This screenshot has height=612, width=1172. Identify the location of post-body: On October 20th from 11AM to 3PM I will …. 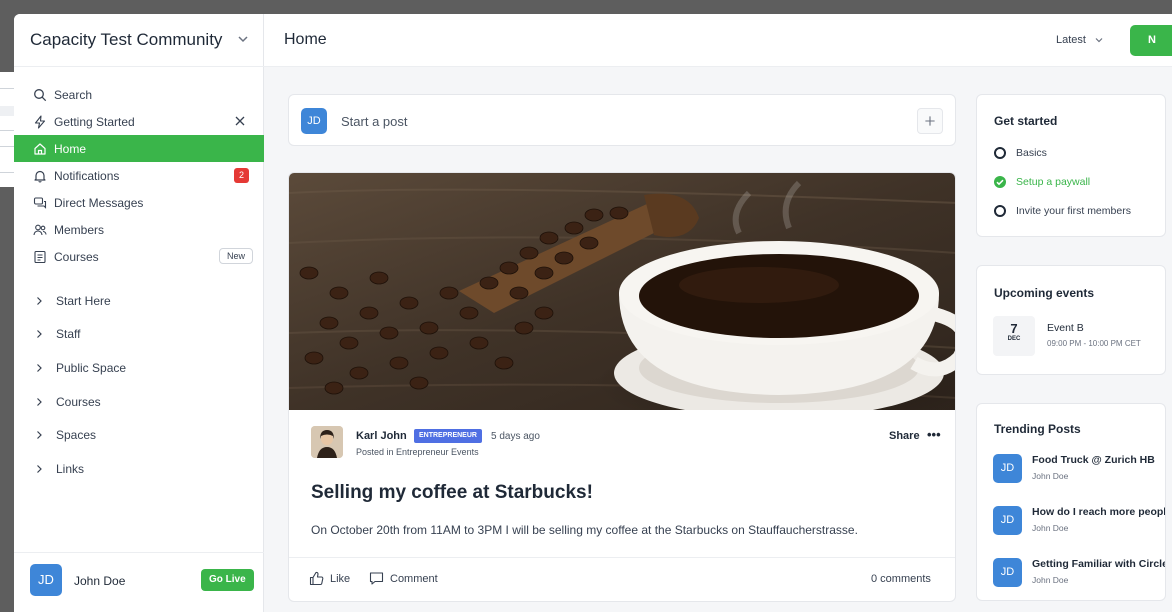
(584, 530).